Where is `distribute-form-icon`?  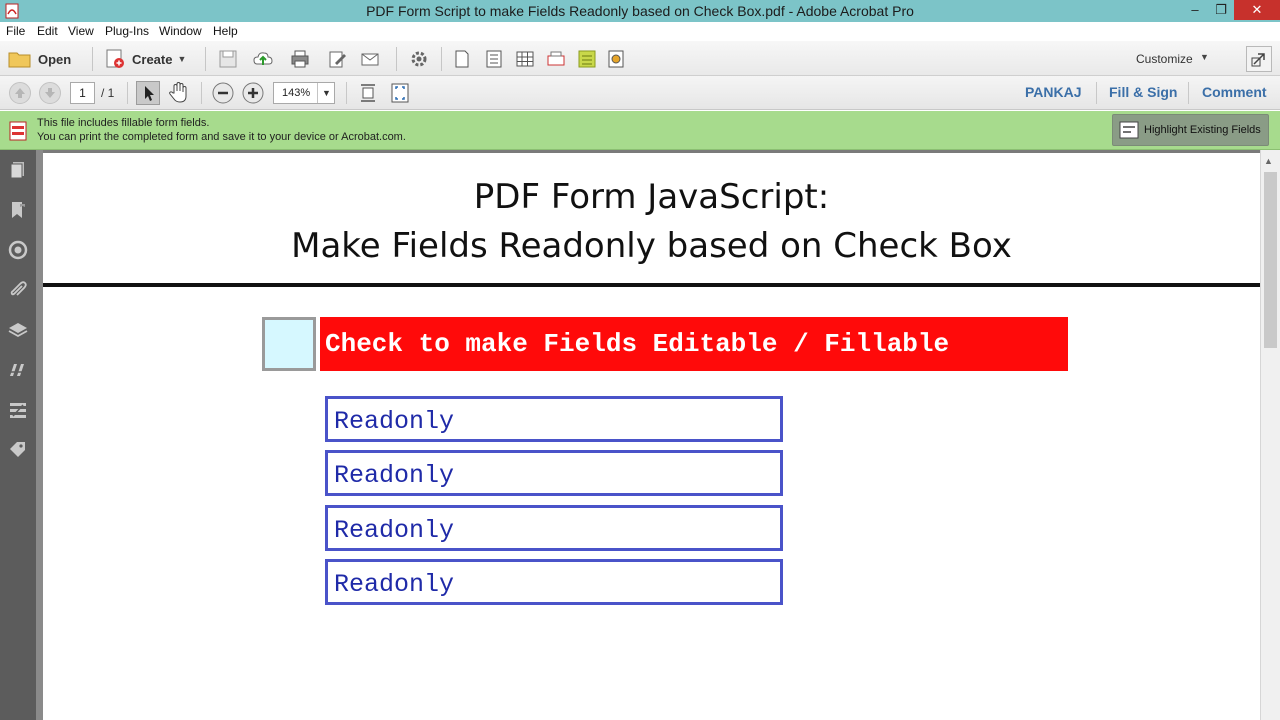
distribute-form-icon is located at coordinates (616, 59).